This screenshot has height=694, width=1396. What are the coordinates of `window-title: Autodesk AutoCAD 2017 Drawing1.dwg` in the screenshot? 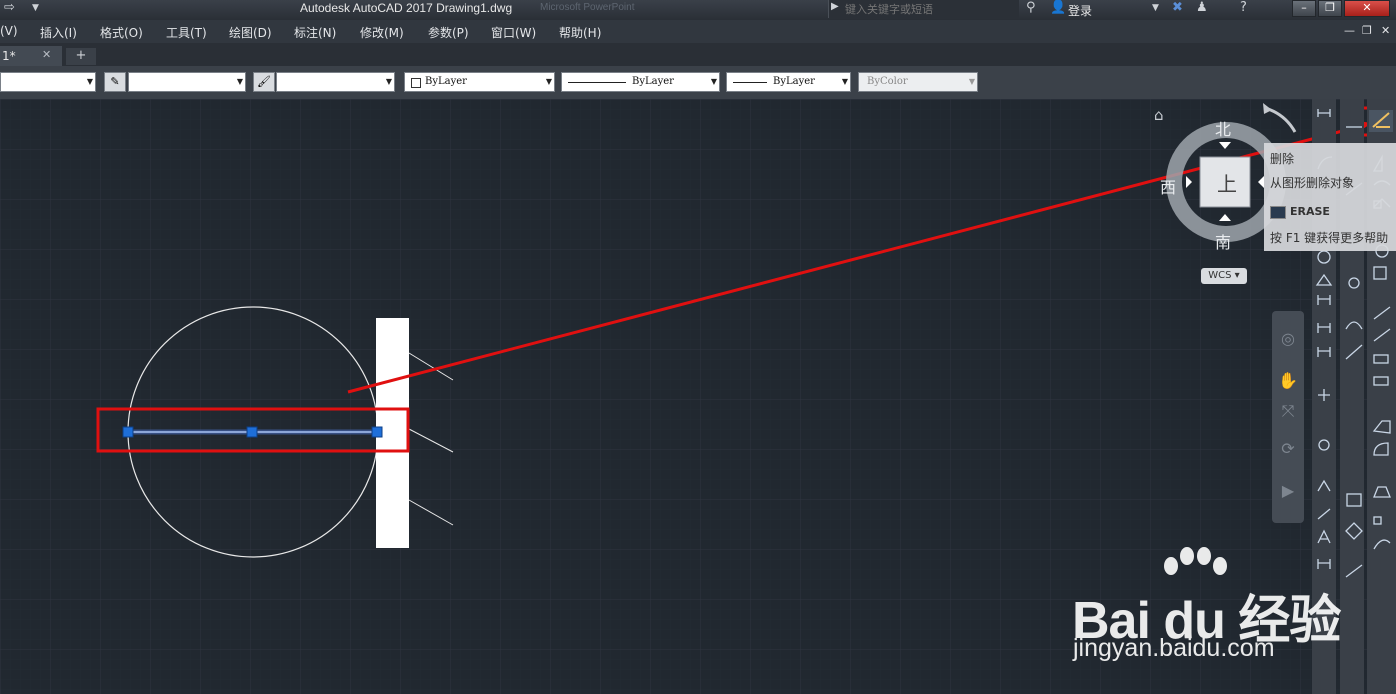 It's located at (406, 8).